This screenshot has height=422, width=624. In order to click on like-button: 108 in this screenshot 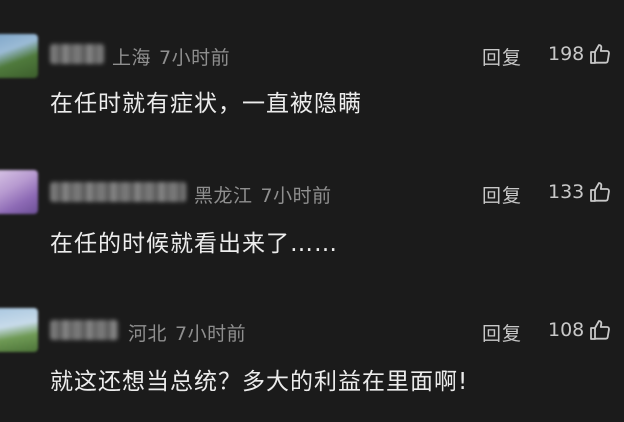, I will do `click(580, 330)`.